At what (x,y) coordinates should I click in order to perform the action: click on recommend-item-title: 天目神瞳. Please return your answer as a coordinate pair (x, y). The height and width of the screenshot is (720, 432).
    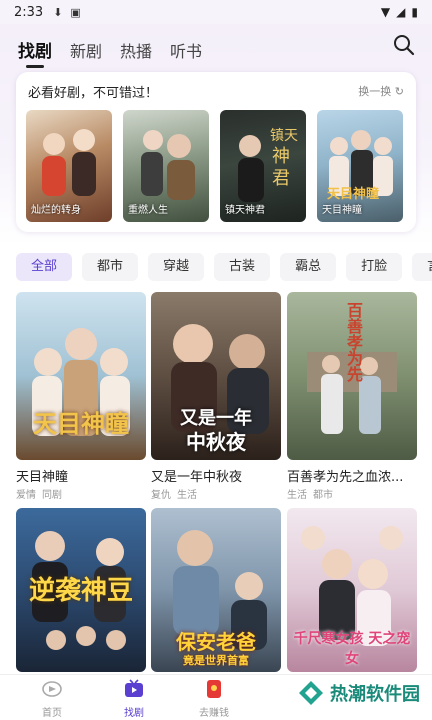
    Looking at the image, I should click on (342, 210).